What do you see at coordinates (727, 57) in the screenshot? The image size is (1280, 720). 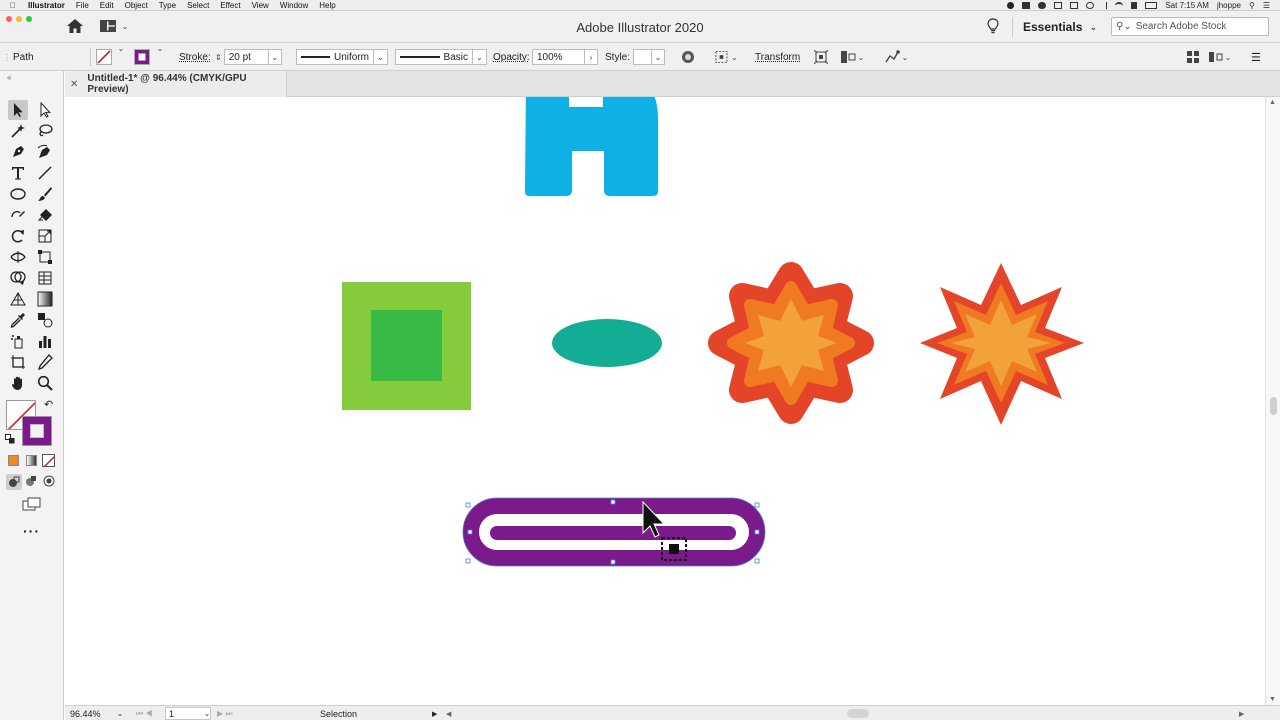 I see `align-options-icon: ⌄` at bounding box center [727, 57].